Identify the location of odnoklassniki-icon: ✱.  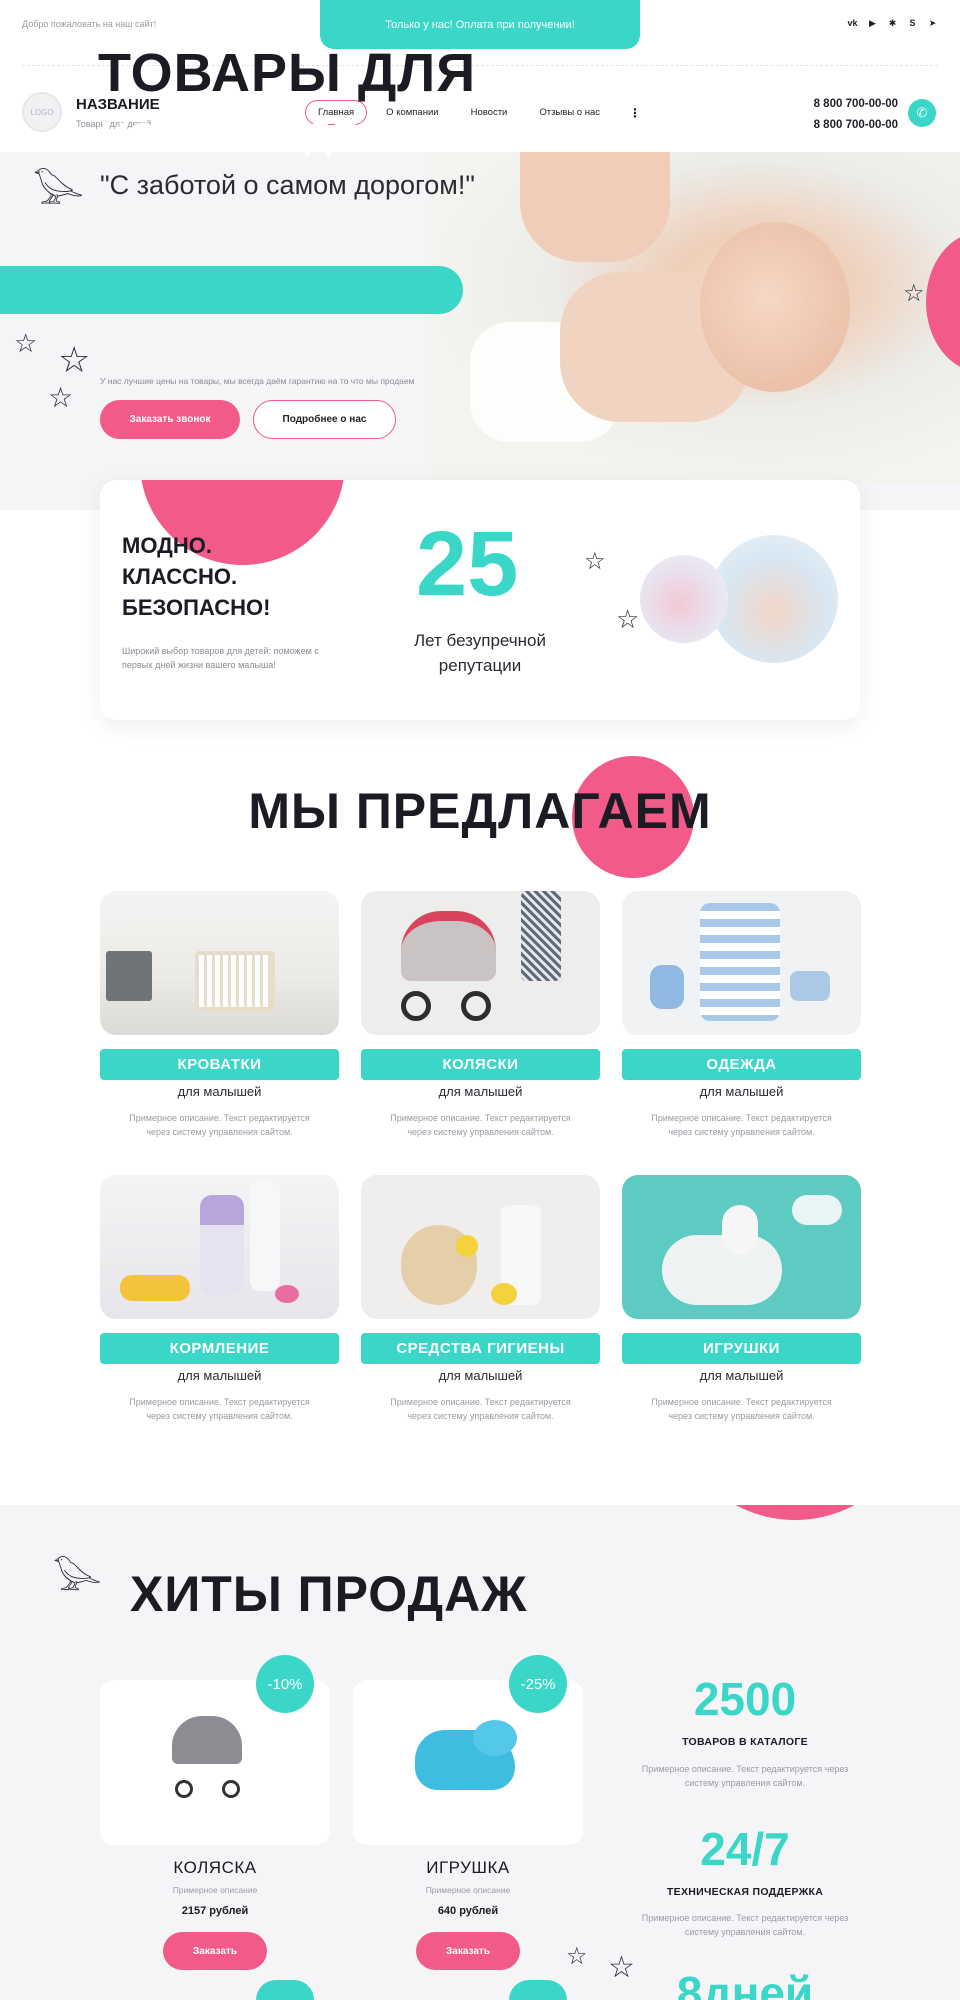
(892, 23).